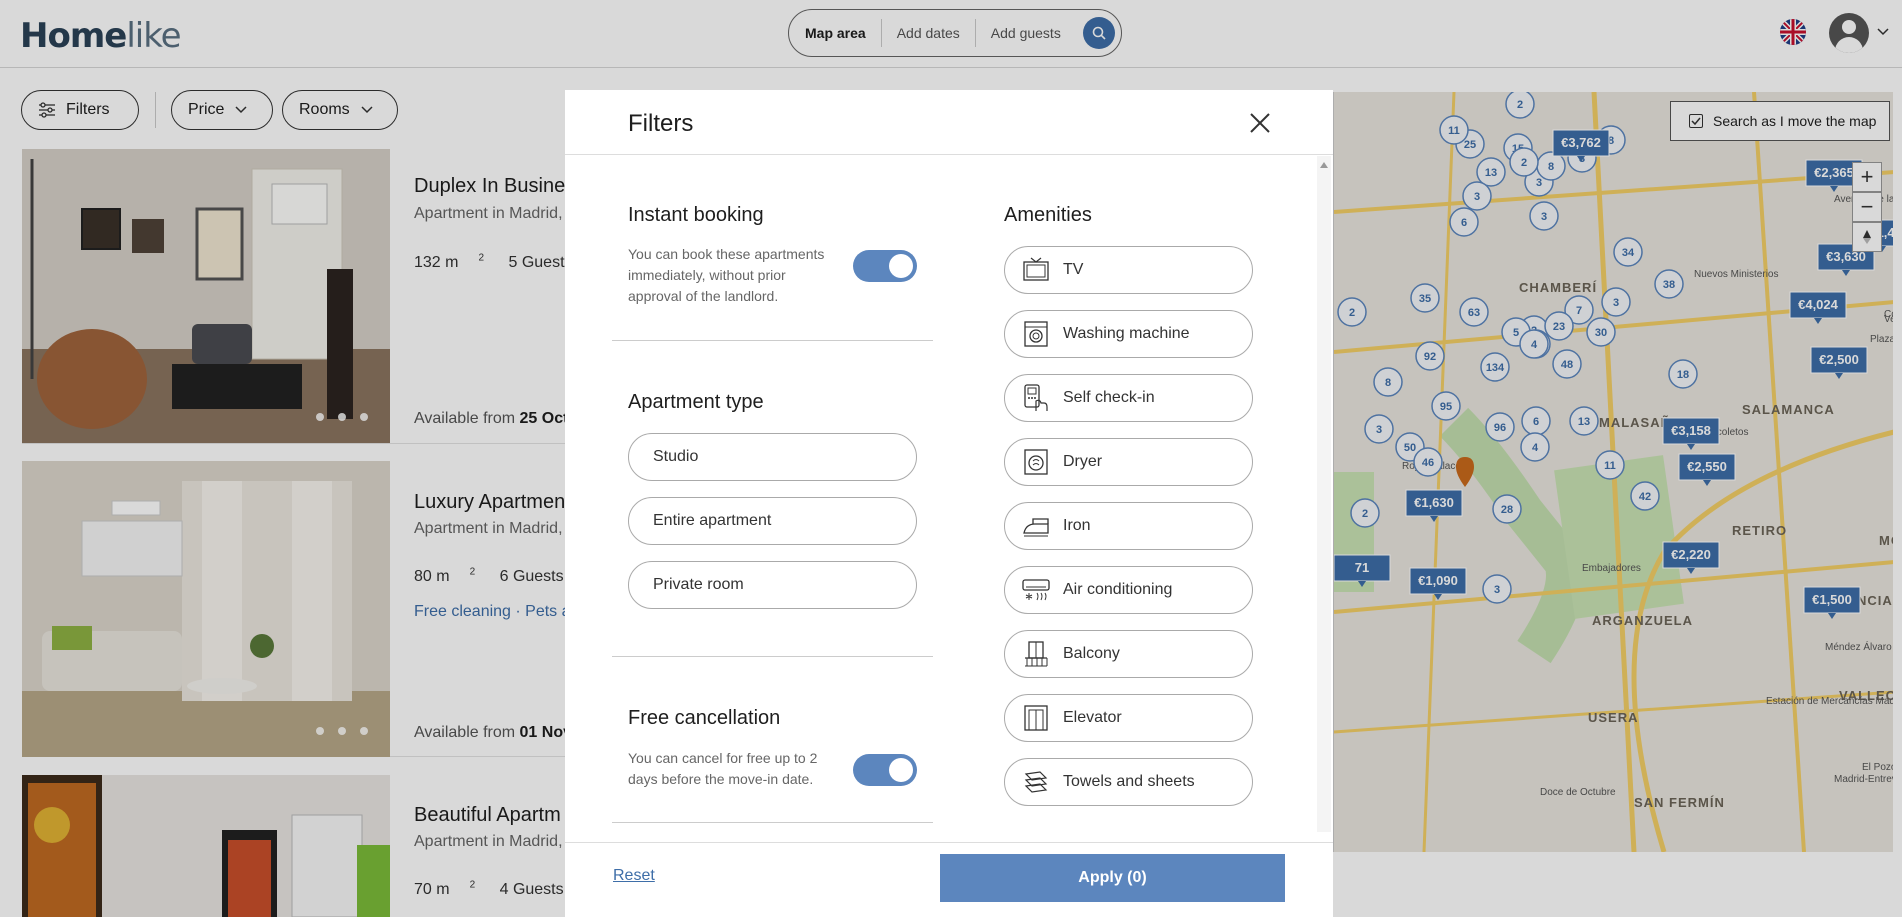 The width and height of the screenshot is (1902, 917). Describe the element at coordinates (1077, 525) in the screenshot. I see `amenity-label: Iron` at that location.